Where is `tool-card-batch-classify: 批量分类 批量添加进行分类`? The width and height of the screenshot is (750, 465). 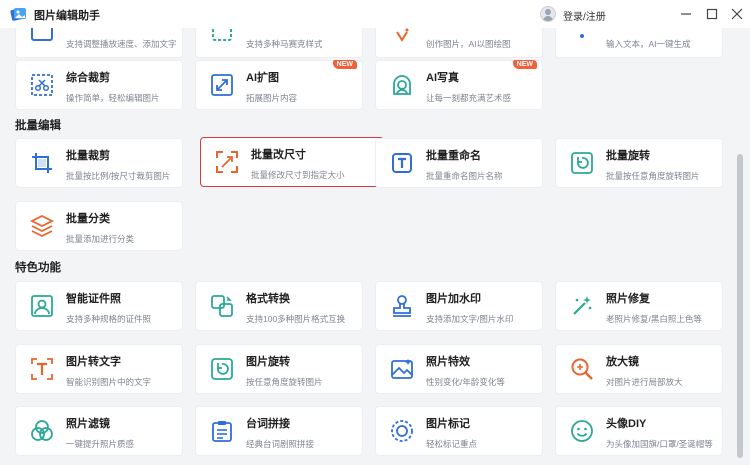
tool-card-batch-classify: 批量分类 批量添加进行分类 is located at coordinates (99, 226).